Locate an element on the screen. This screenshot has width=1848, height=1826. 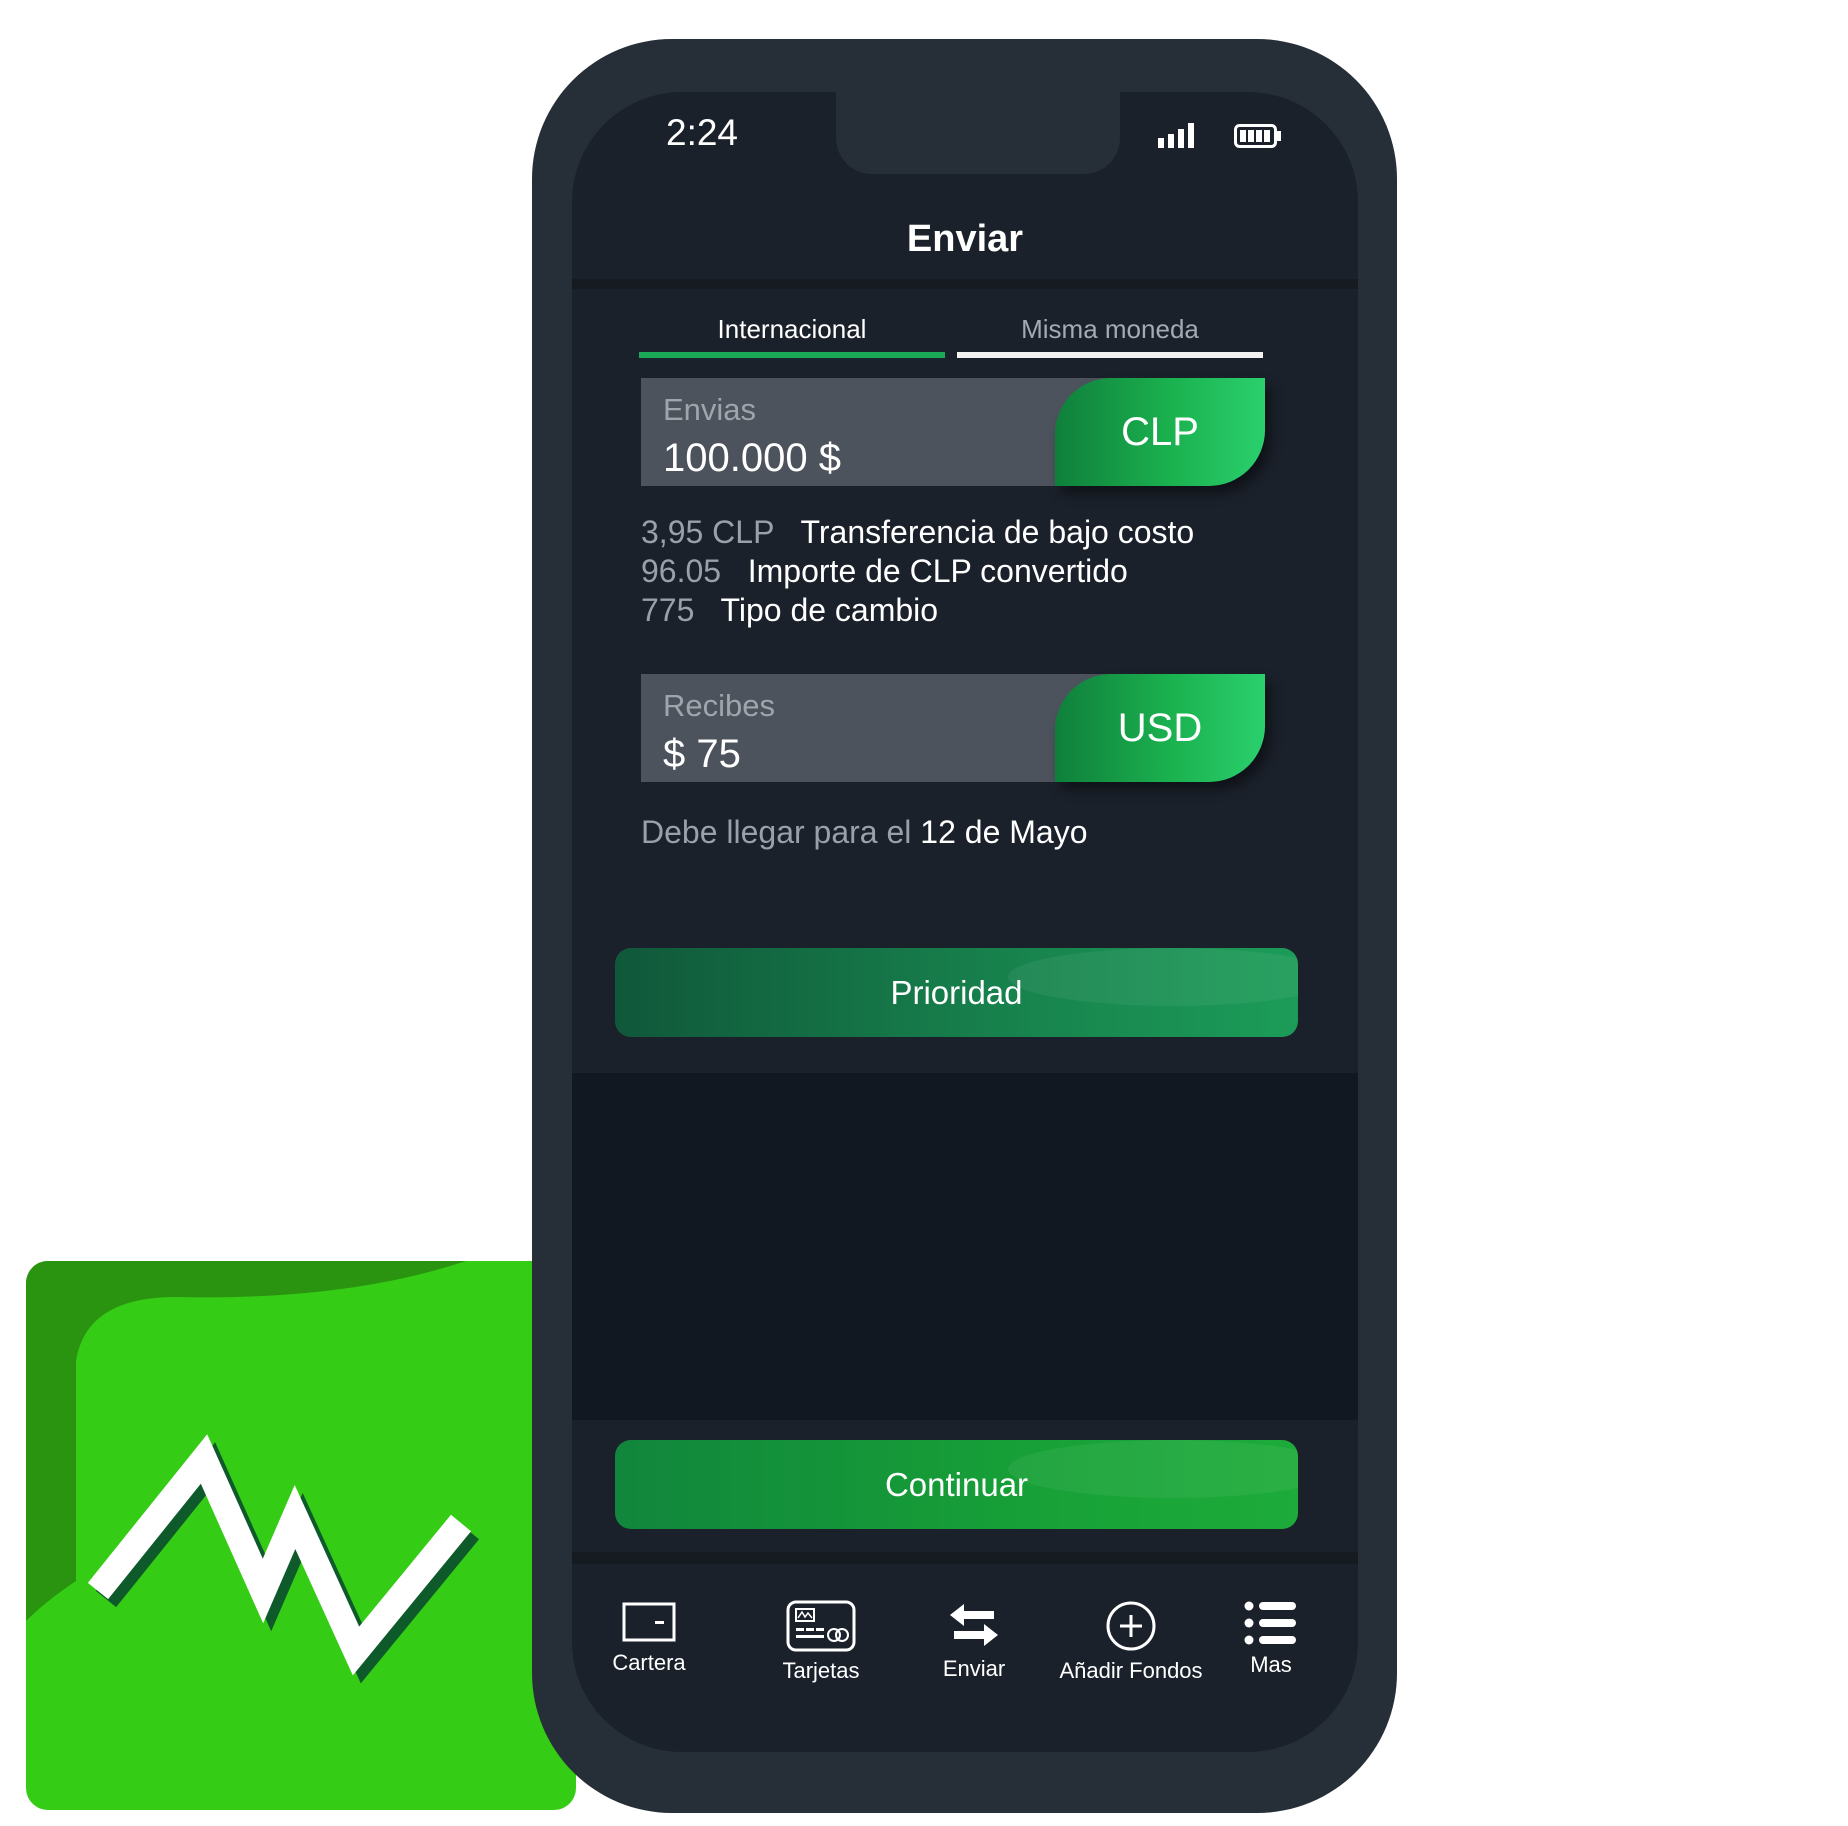
nav-label: Mas is located at coordinates (1271, 1664).